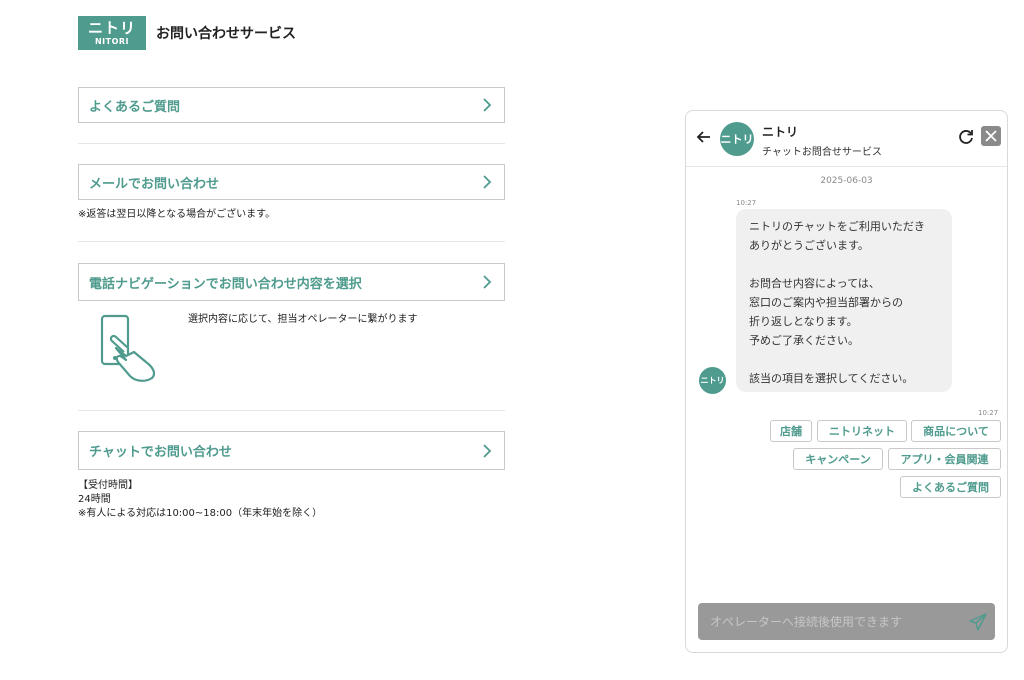 This screenshot has width=1024, height=680. What do you see at coordinates (226, 34) in the screenshot?
I see `page-title: お問い合わせサービス` at bounding box center [226, 34].